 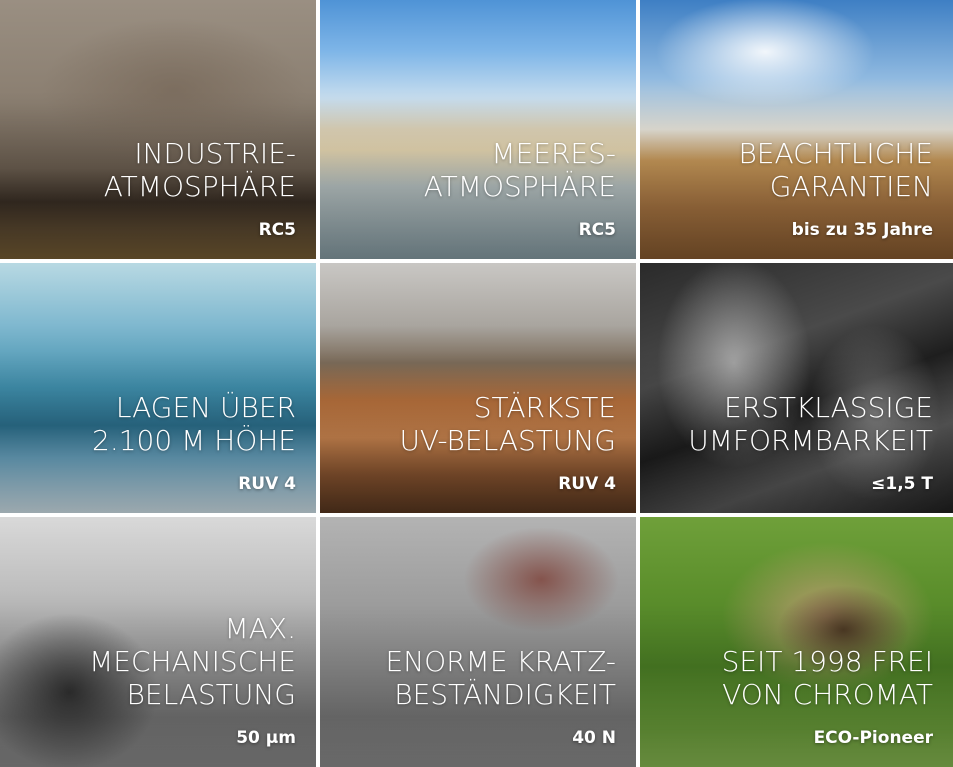 I want to click on tile-uv-exposure: STÄRKSTE UV-BELASTUNG RUV 4, so click(x=478, y=388).